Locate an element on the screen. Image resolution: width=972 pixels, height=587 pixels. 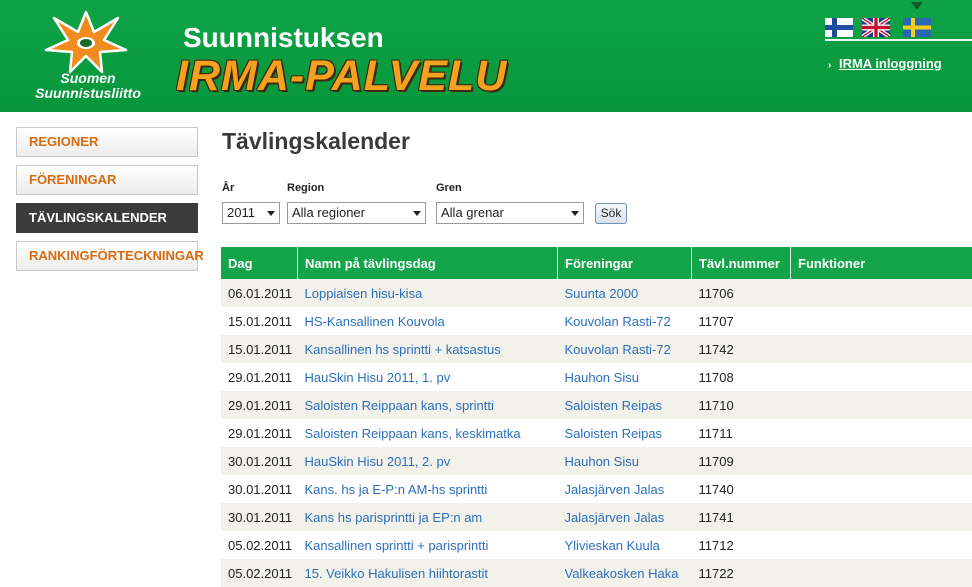
column-header-funktioner: Funktioner is located at coordinates (881, 263).